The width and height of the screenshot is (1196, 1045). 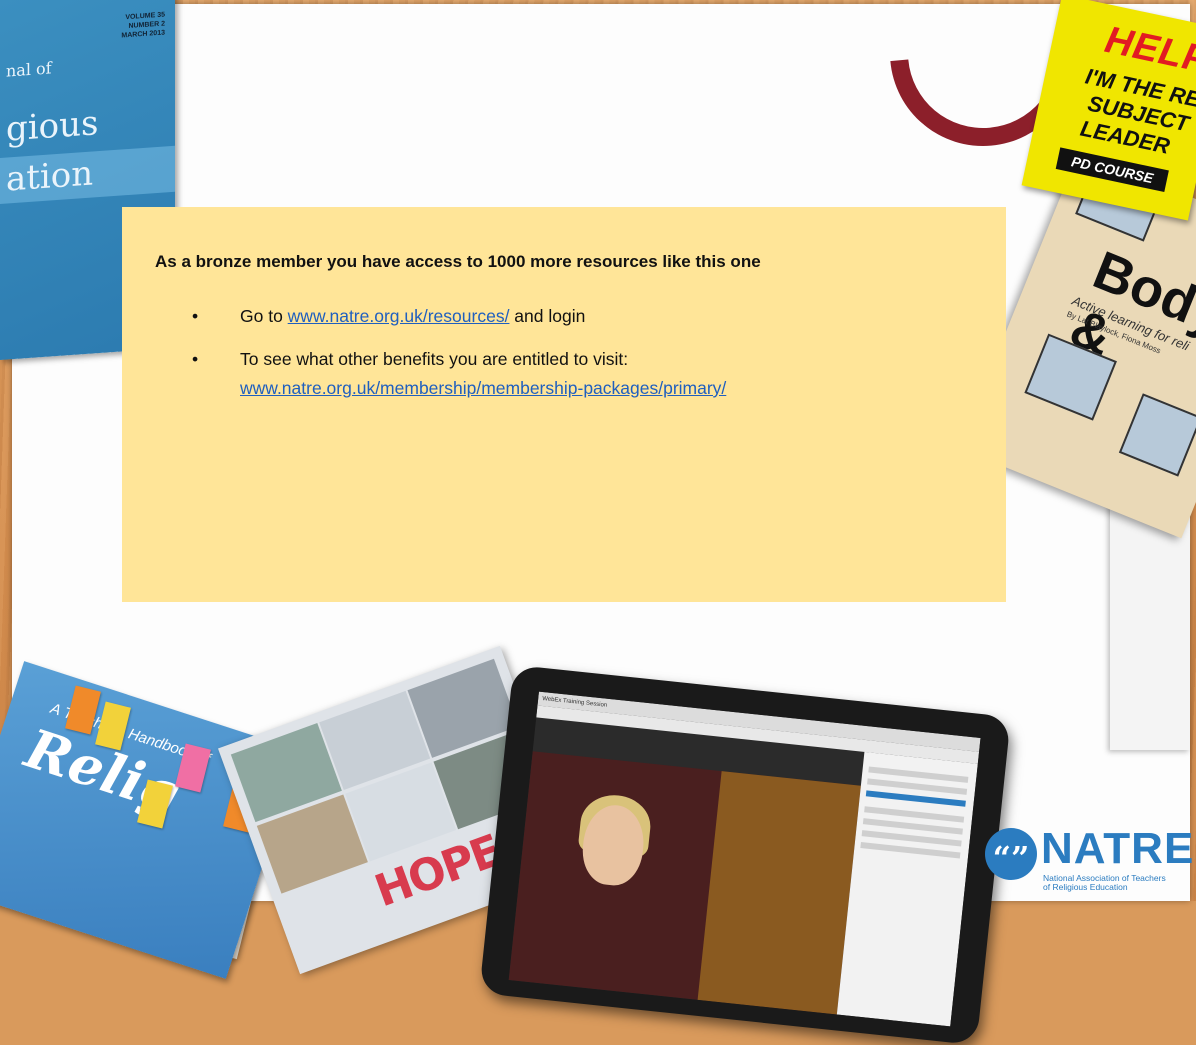 I want to click on item-text: Go to, so click(x=264, y=316).